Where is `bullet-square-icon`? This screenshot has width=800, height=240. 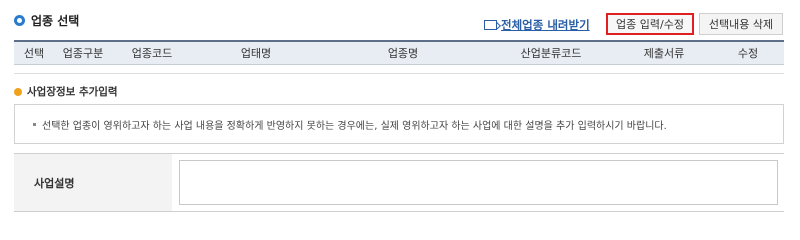 bullet-square-icon is located at coordinates (34, 124).